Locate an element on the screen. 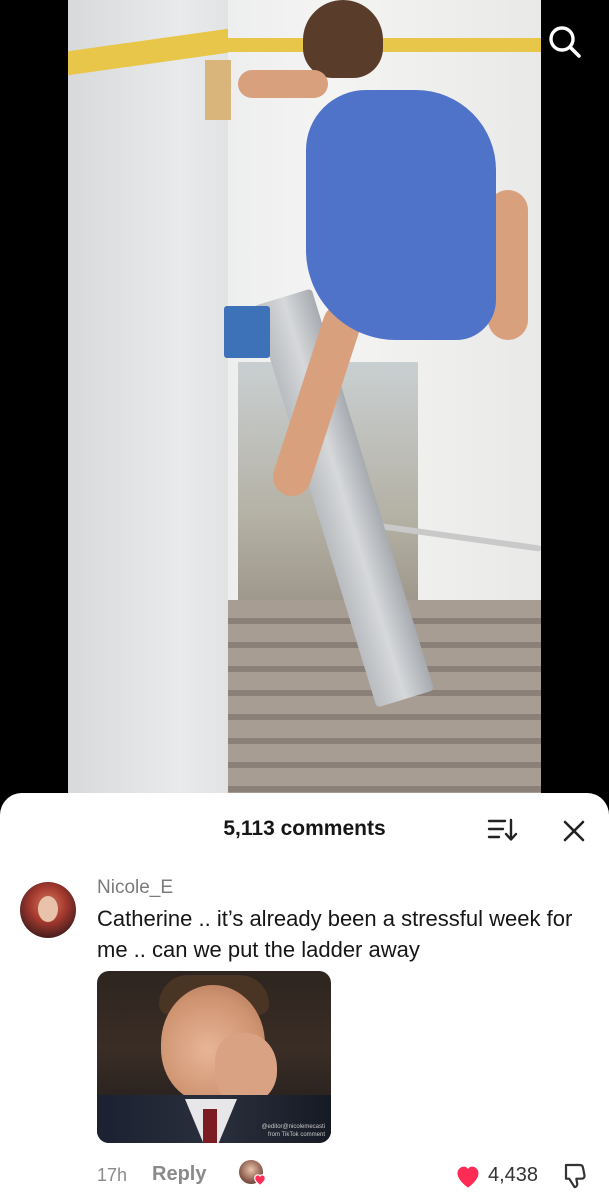 The width and height of the screenshot is (609, 1200). comment-footer: 17h Reply 4,438 is located at coordinates (304, 1176).